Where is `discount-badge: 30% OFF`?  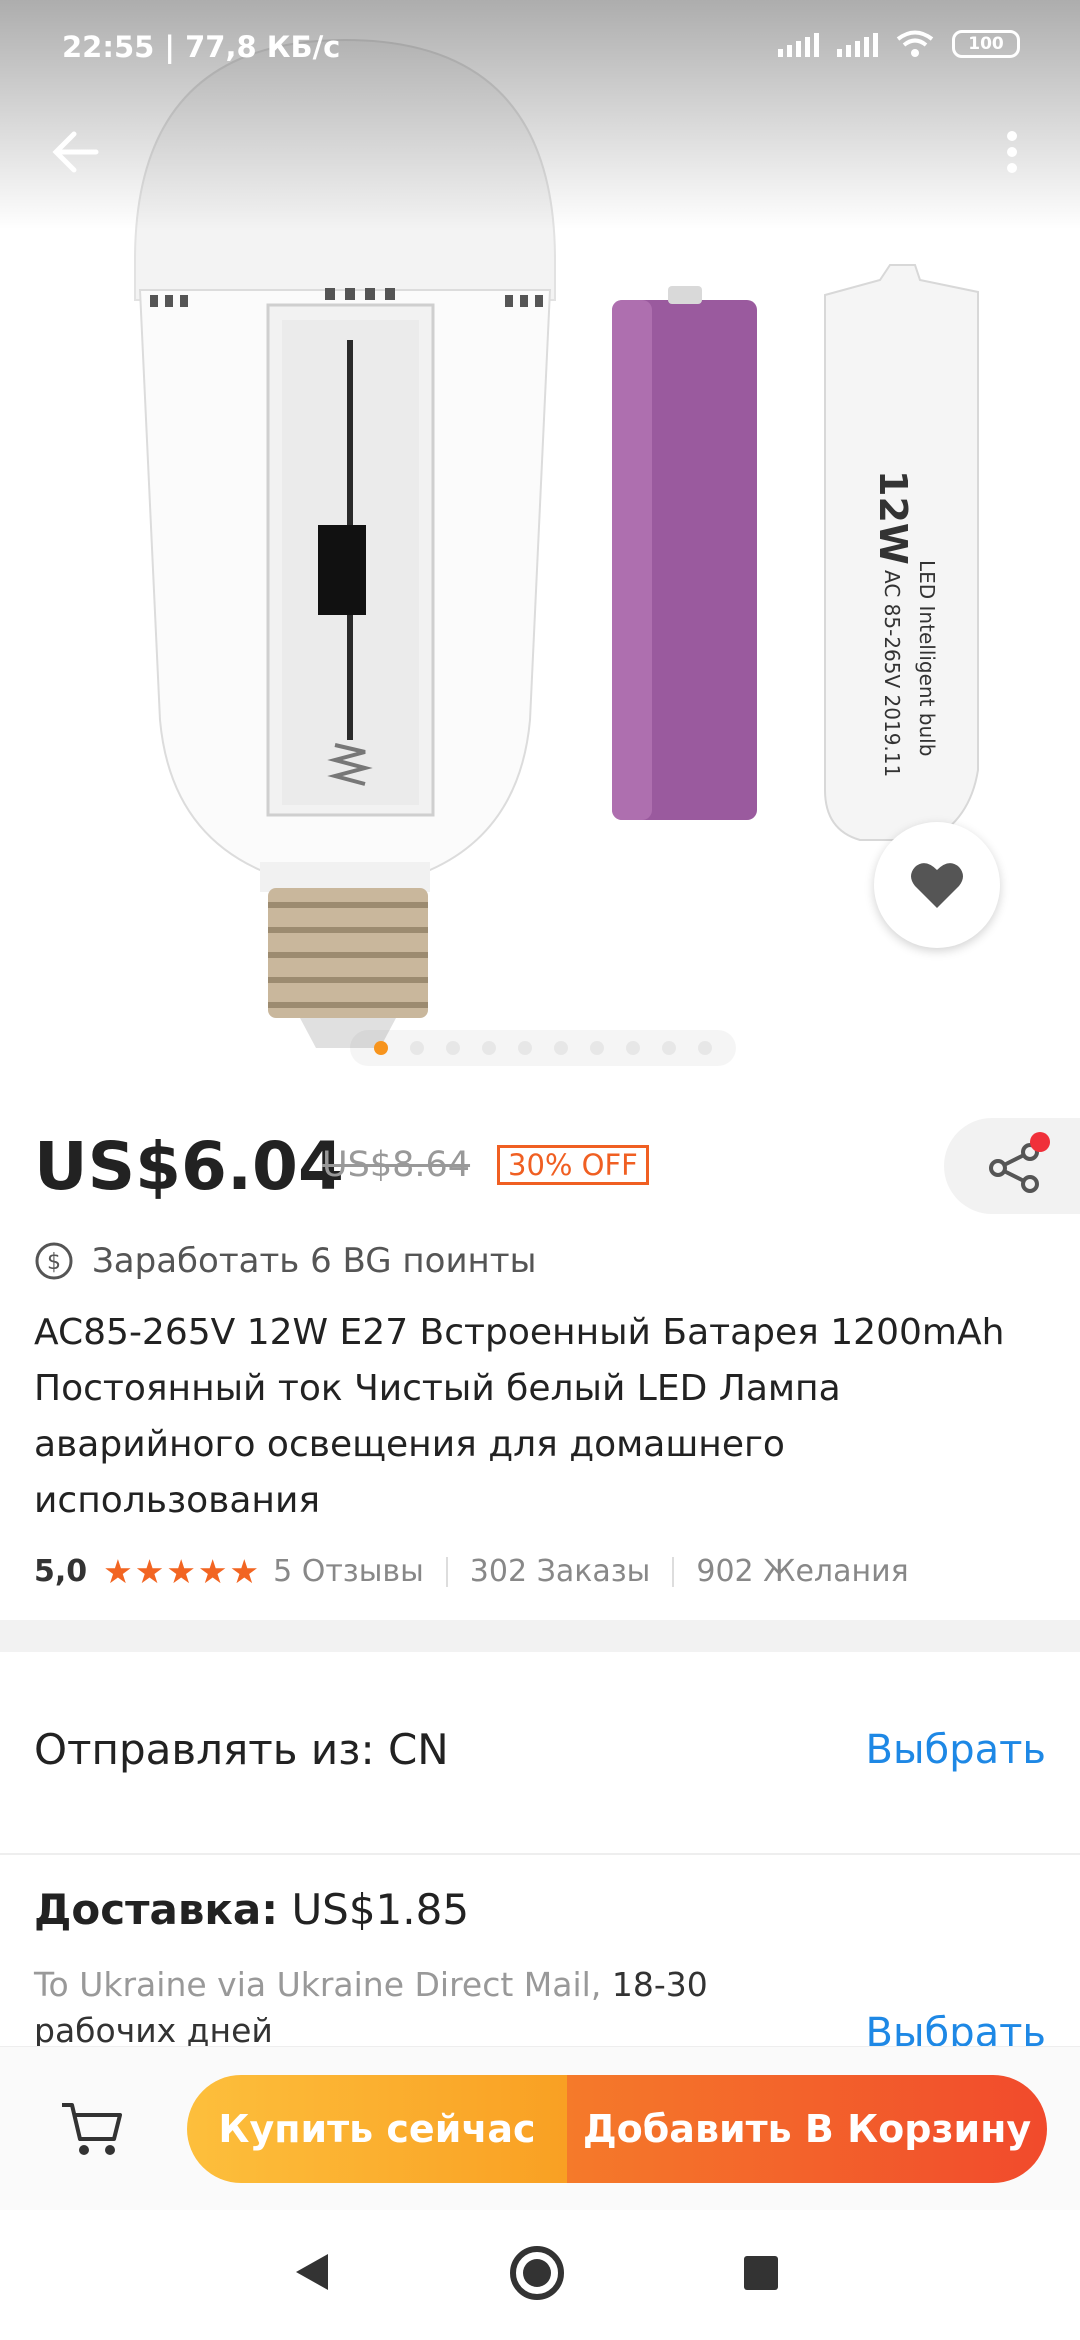 discount-badge: 30% OFF is located at coordinates (573, 1165).